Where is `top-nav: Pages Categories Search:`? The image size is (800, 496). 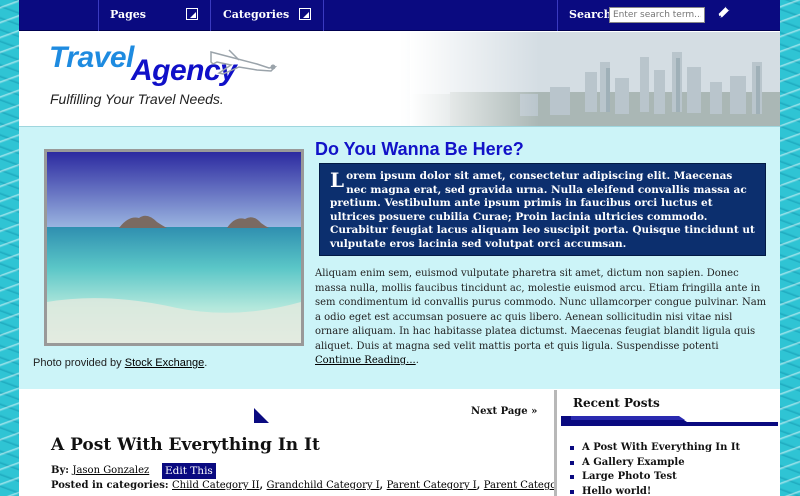
top-nav: Pages Categories Search: is located at coordinates (399, 15).